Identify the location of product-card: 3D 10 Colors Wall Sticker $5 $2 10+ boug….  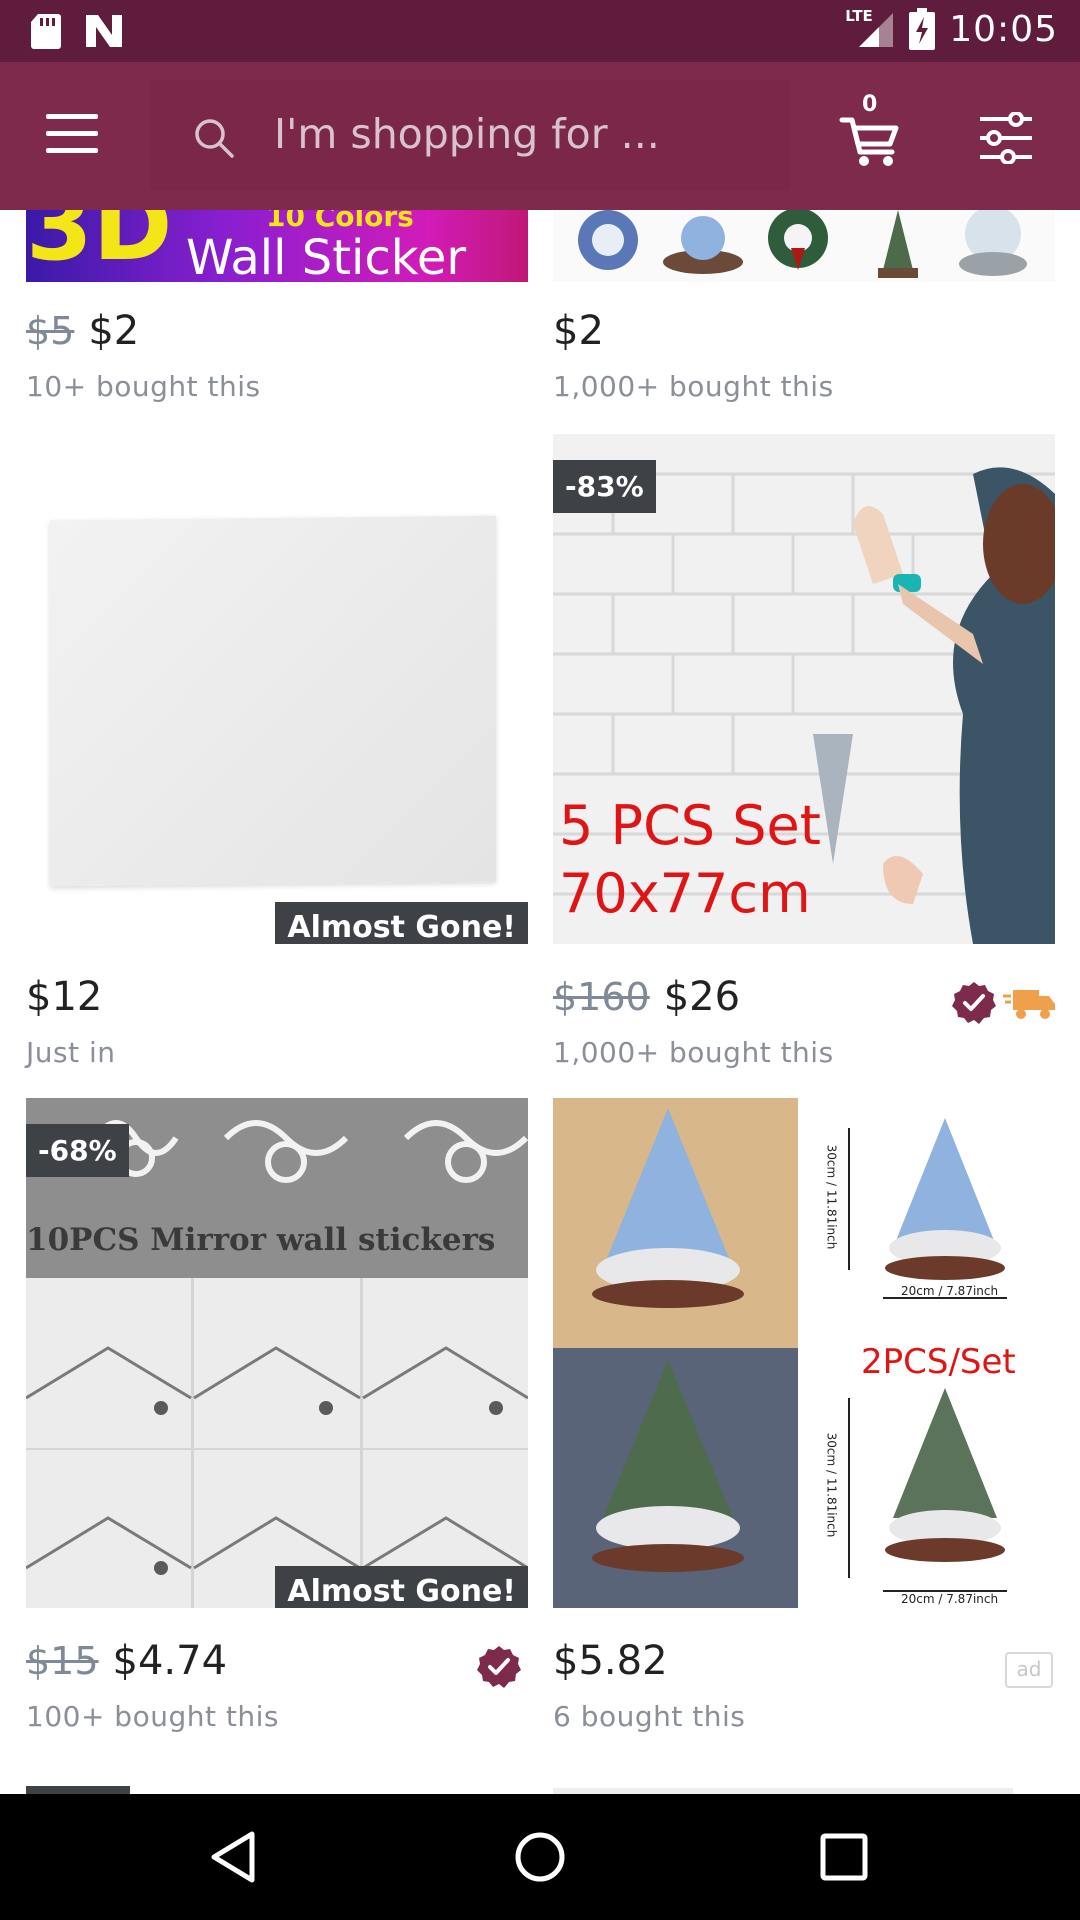
(277, 310).